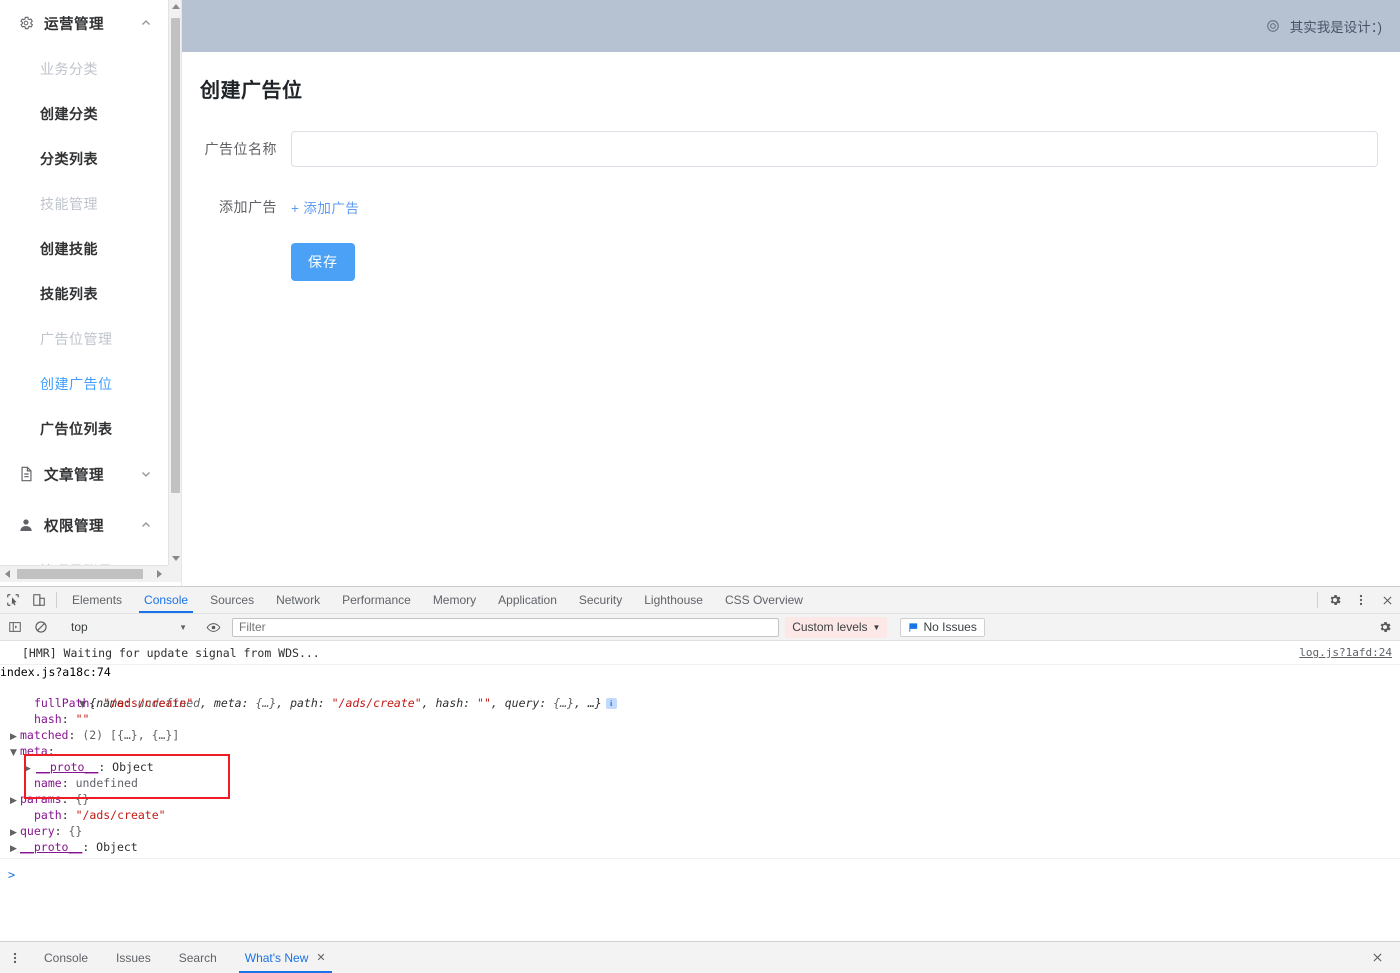  What do you see at coordinates (84, 113) in the screenshot?
I see `sidebar-item-create-category: 创建分类` at bounding box center [84, 113].